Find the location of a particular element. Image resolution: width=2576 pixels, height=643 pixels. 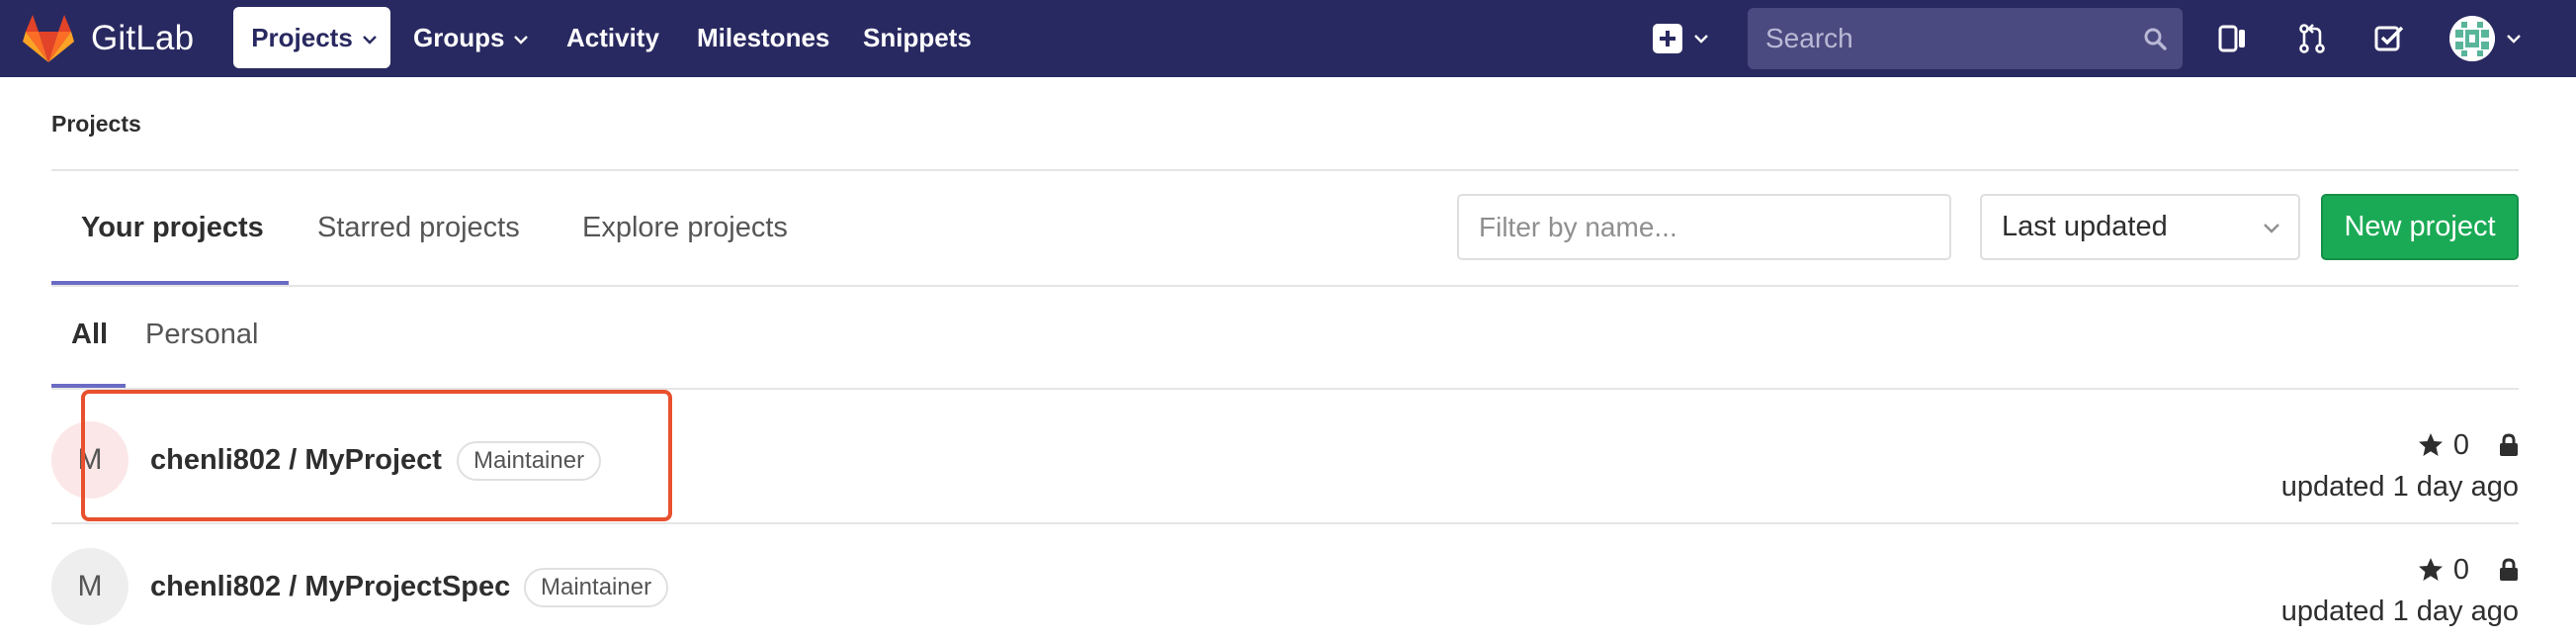

search-input is located at coordinates (1935, 38).